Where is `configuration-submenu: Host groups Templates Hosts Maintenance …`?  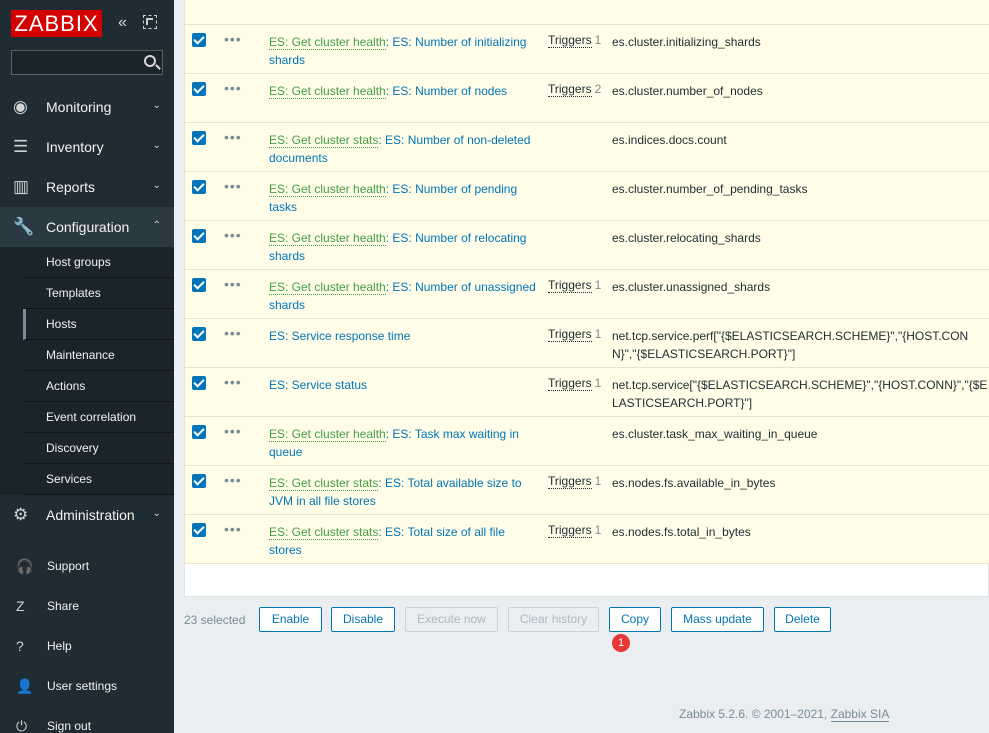 configuration-submenu: Host groups Templates Hosts Maintenance … is located at coordinates (87, 371).